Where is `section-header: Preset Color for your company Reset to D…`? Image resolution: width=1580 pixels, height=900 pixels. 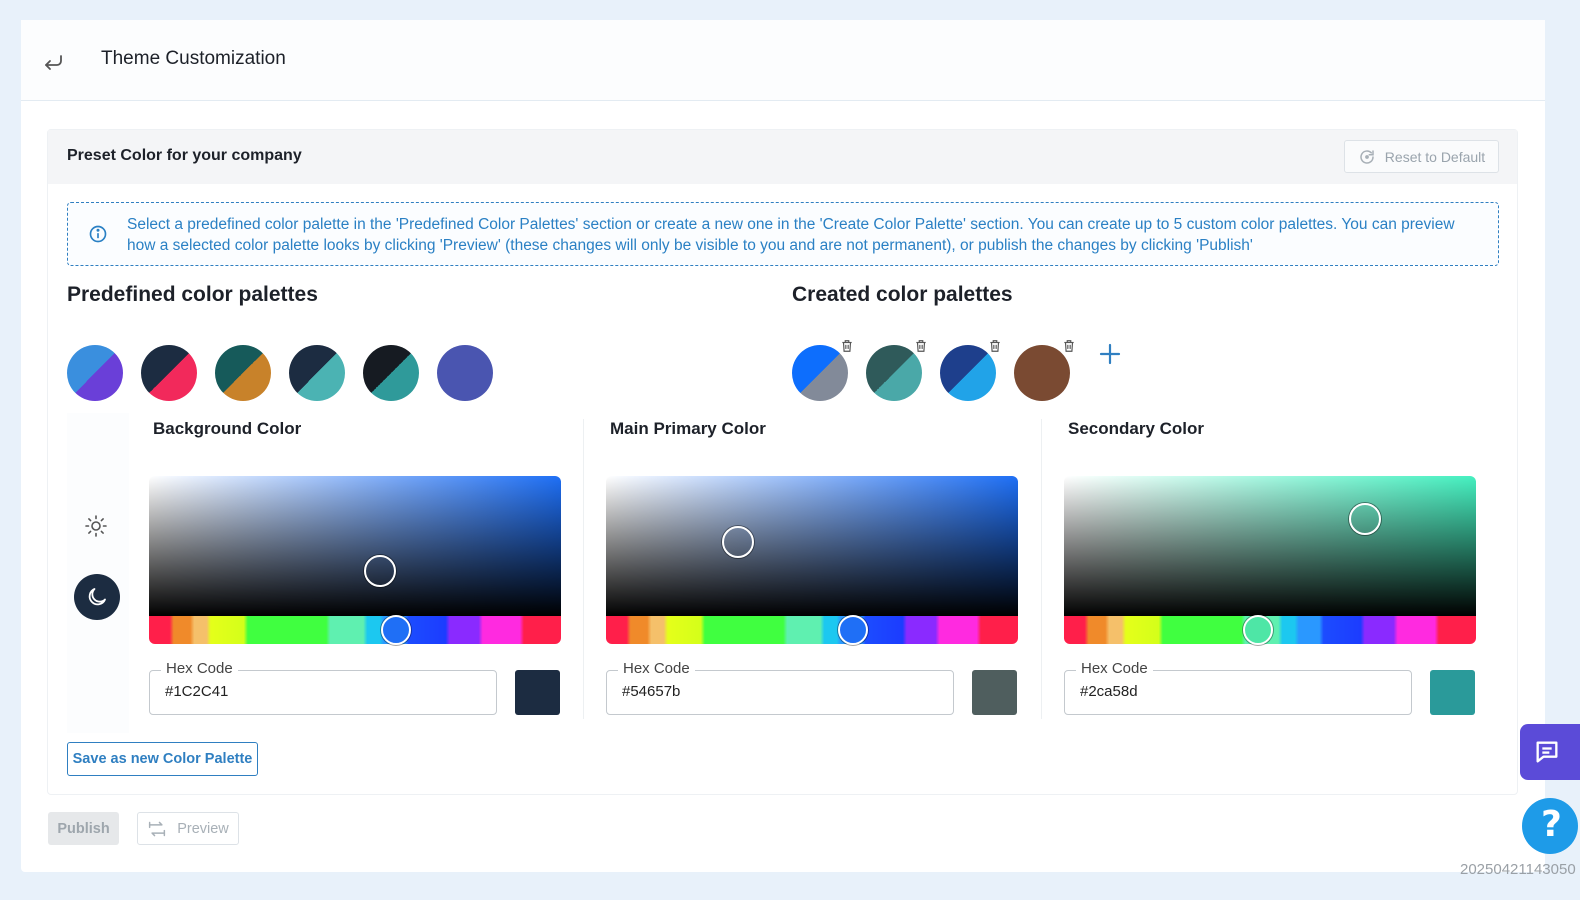
section-header: Preset Color for your company Reset to D… is located at coordinates (782, 157).